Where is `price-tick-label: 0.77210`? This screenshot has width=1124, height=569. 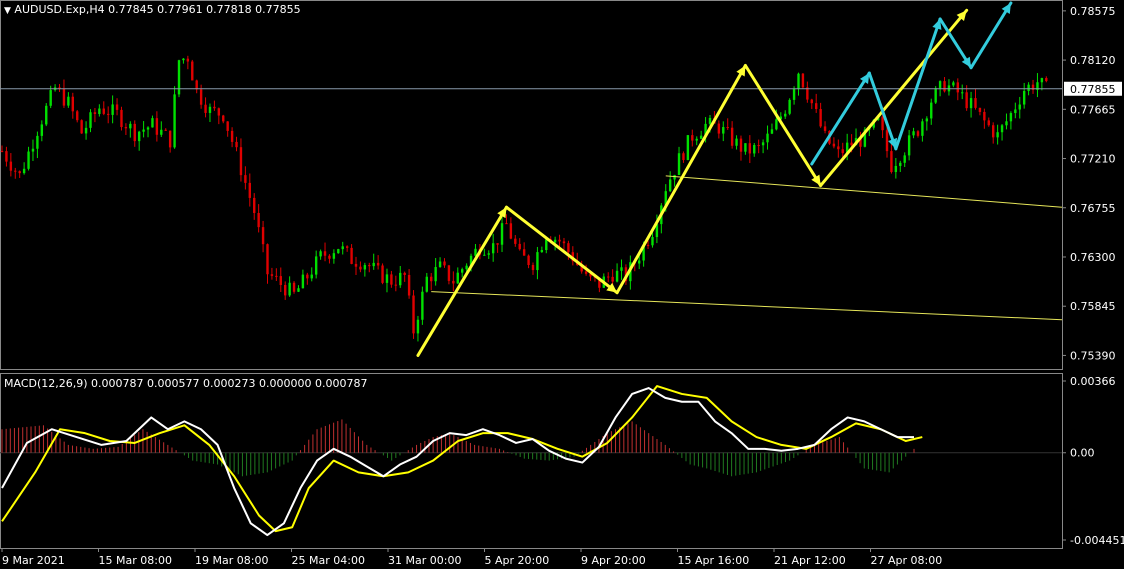
price-tick-label: 0.77210 is located at coordinates (1093, 159).